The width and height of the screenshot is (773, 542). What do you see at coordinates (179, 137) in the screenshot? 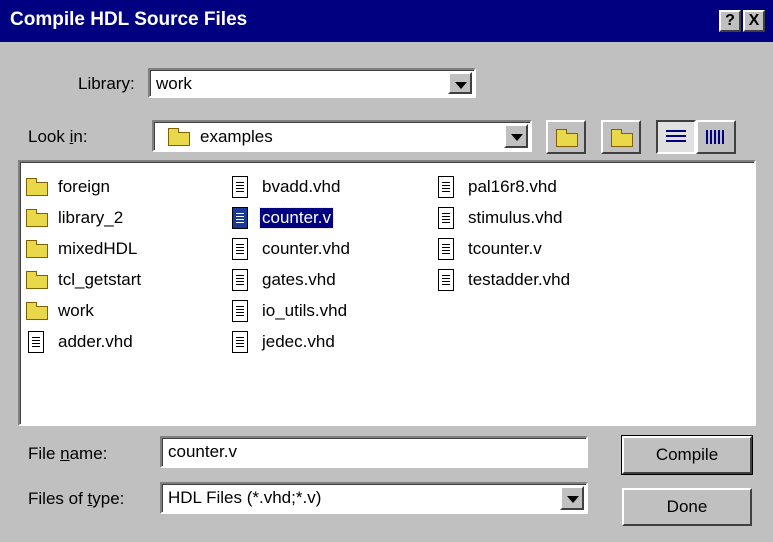
I see `open-folder-icon` at bounding box center [179, 137].